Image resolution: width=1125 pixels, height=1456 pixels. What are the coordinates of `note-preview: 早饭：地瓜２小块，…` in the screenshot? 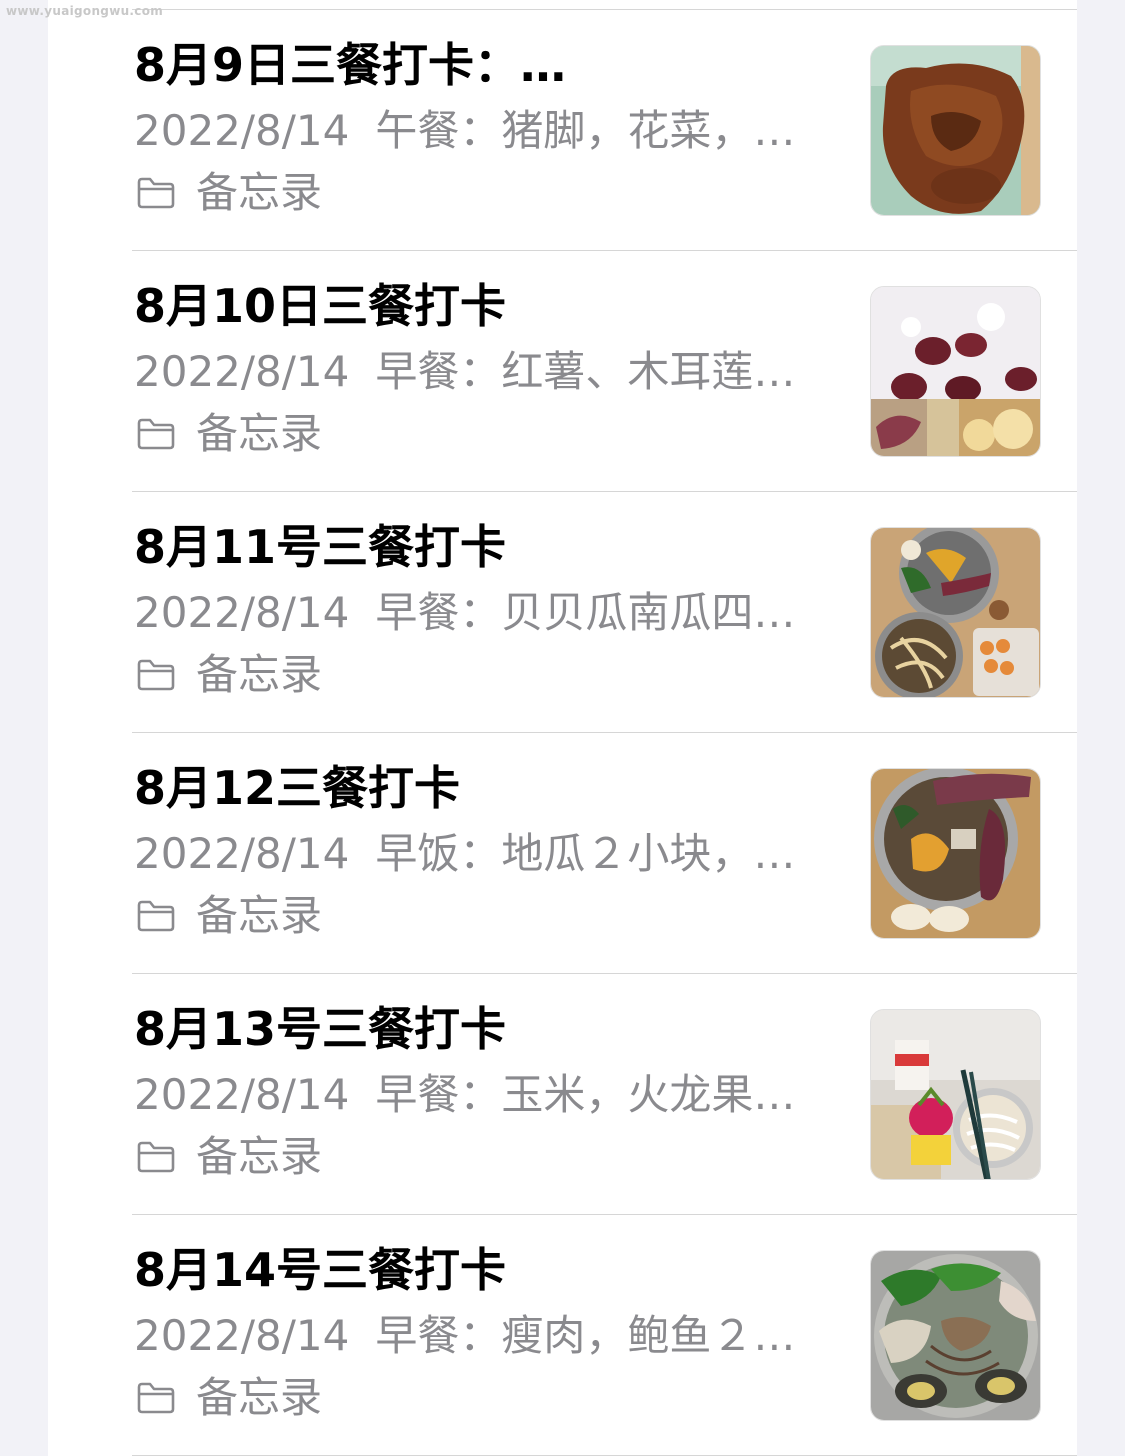 It's located at (585, 853).